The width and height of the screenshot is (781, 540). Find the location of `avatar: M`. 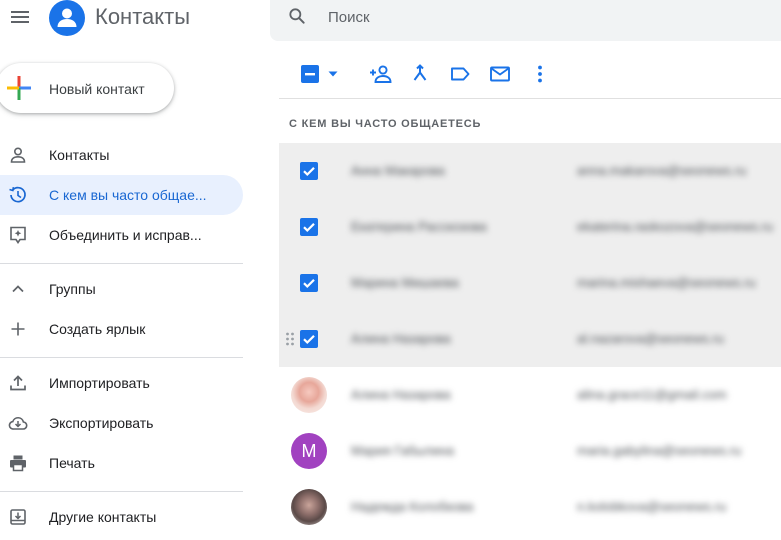

avatar: M is located at coordinates (309, 451).